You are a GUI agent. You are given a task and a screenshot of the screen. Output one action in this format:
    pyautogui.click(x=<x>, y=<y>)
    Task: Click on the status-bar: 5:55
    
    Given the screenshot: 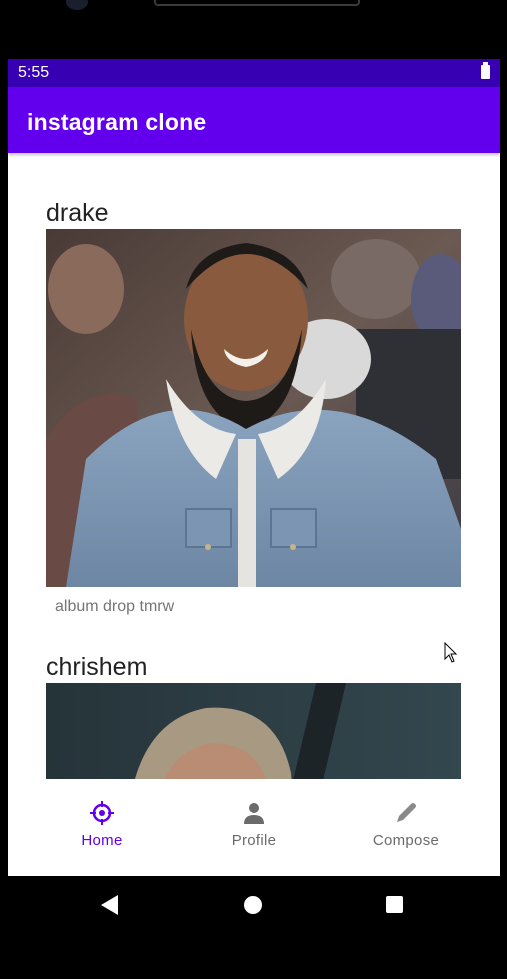 What is the action you would take?
    pyautogui.click(x=254, y=73)
    